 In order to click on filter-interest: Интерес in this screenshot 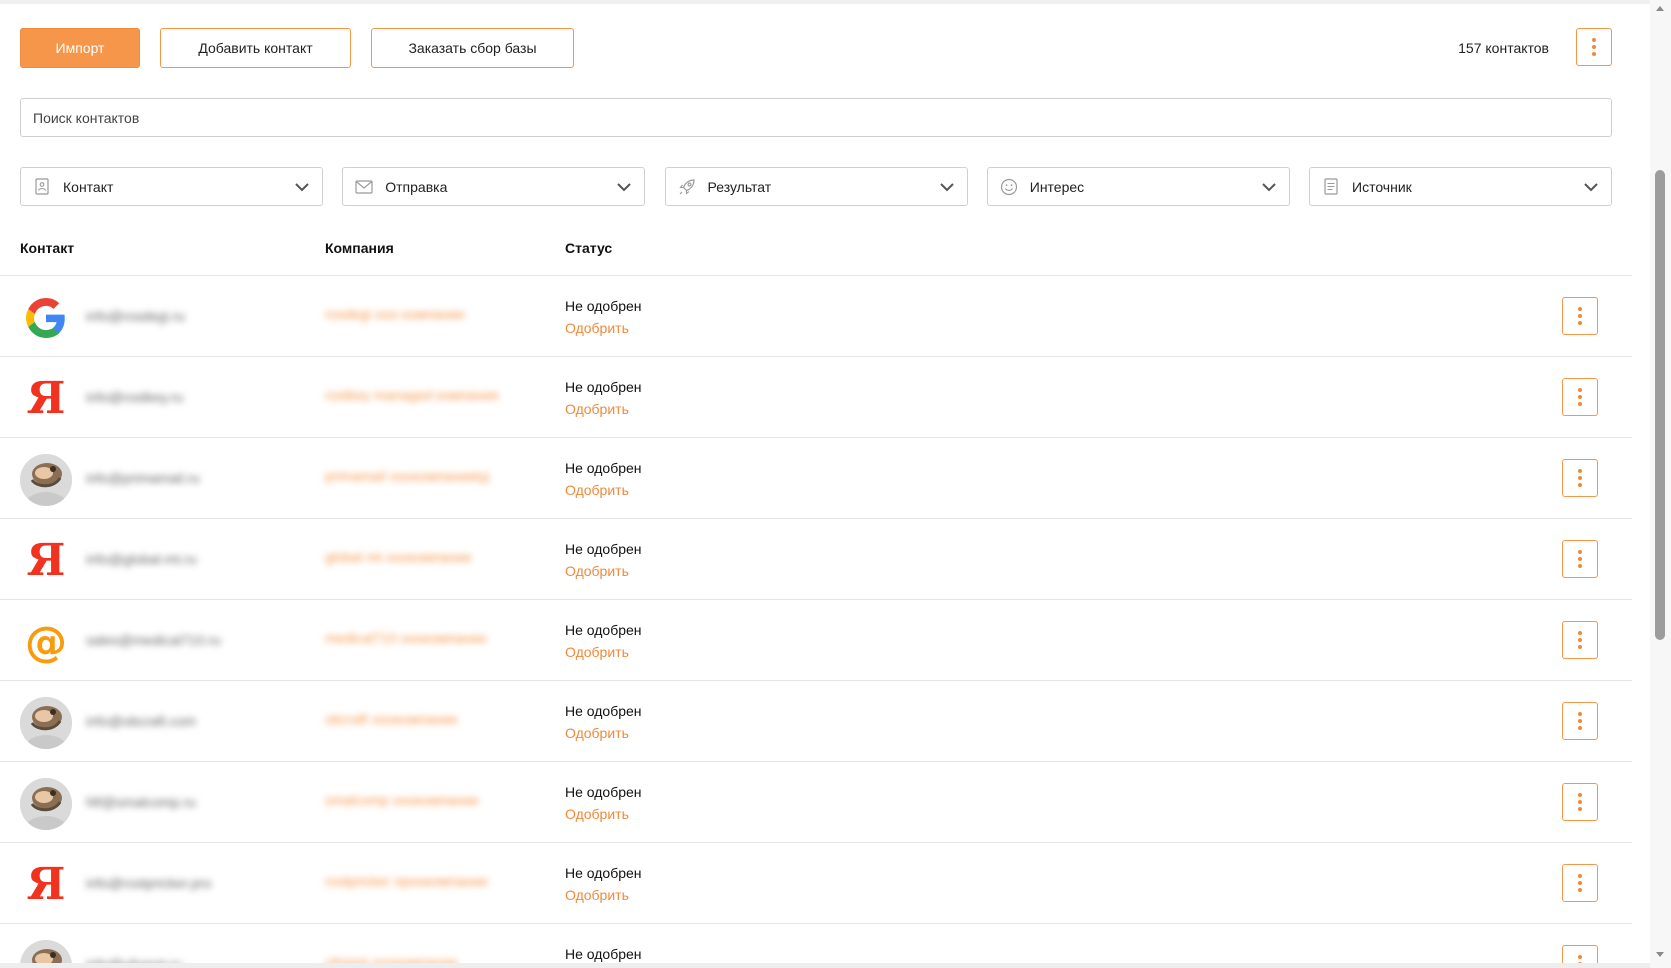, I will do `click(1138, 186)`.